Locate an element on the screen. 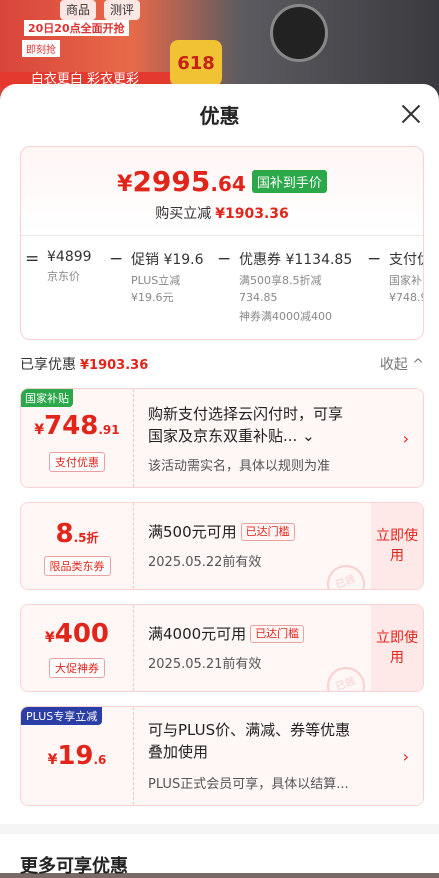  coupon-right: 满500元可用 已达门槛 2025.05.22前有效 已领 立即使用 is located at coordinates (278, 546).